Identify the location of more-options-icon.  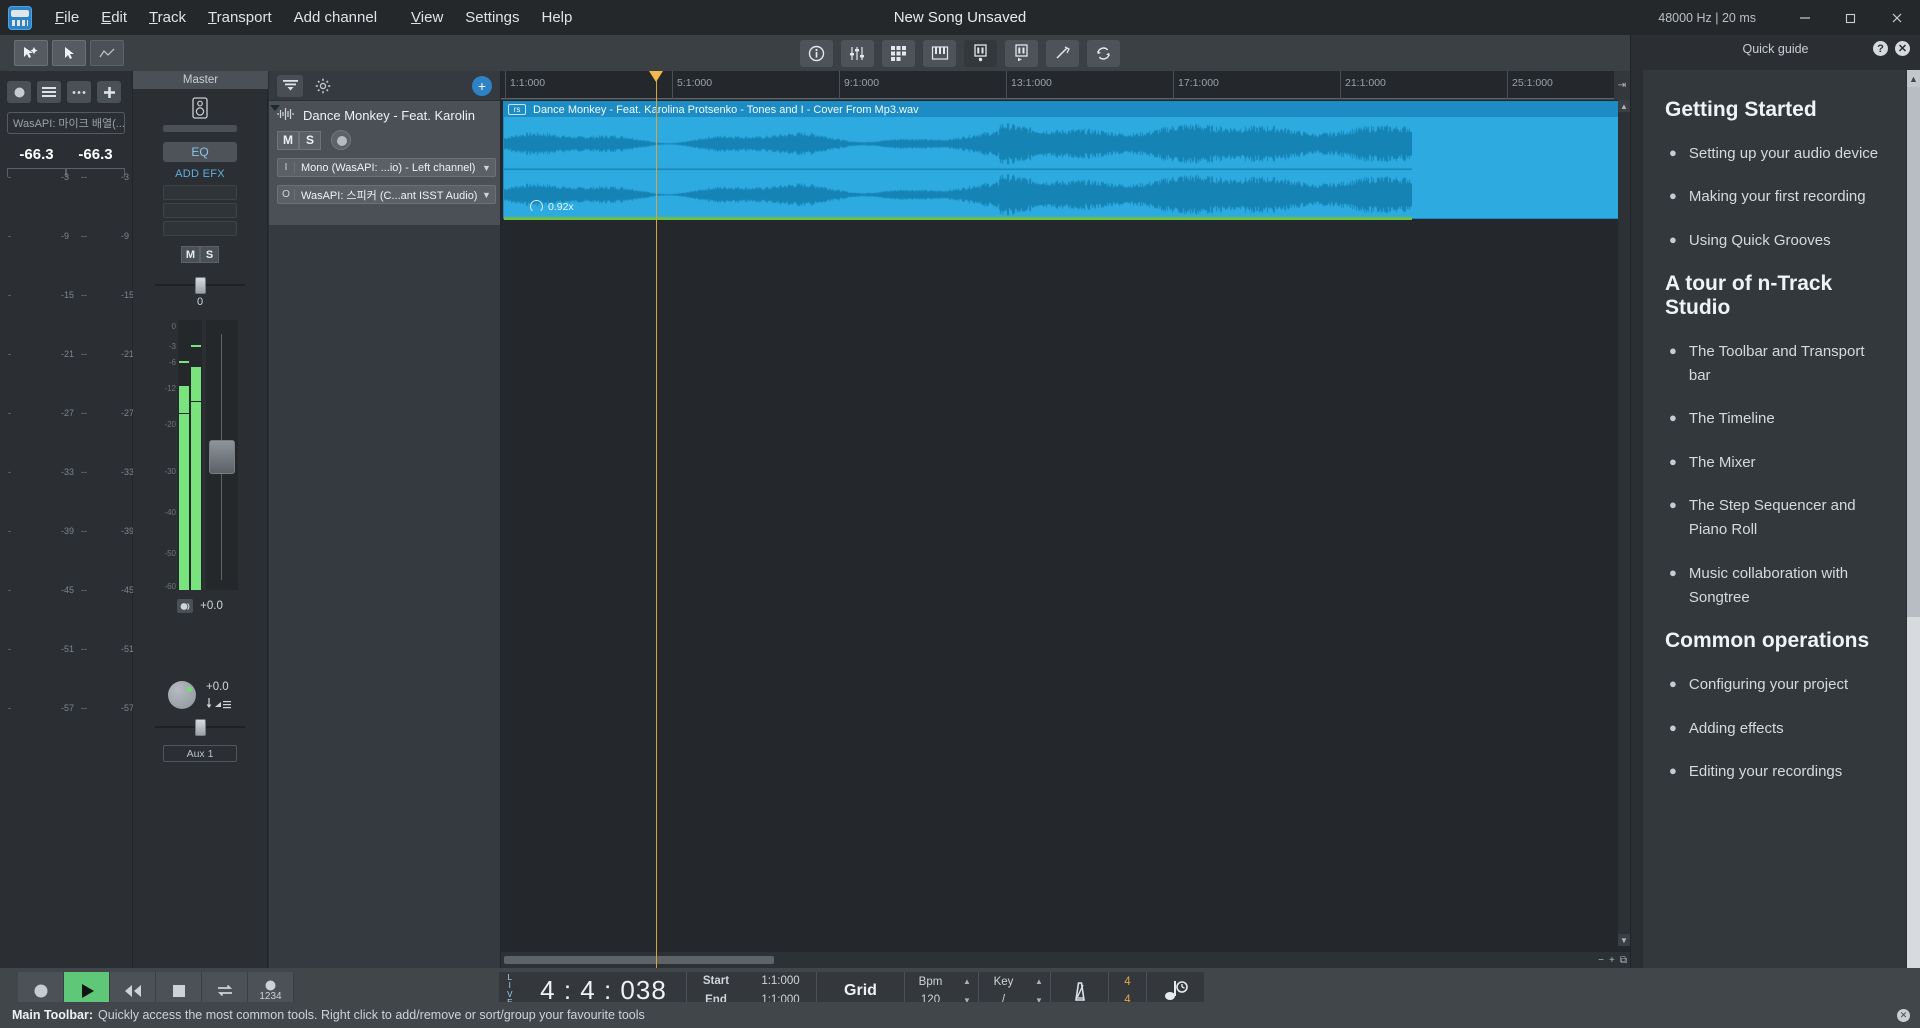
(79, 92).